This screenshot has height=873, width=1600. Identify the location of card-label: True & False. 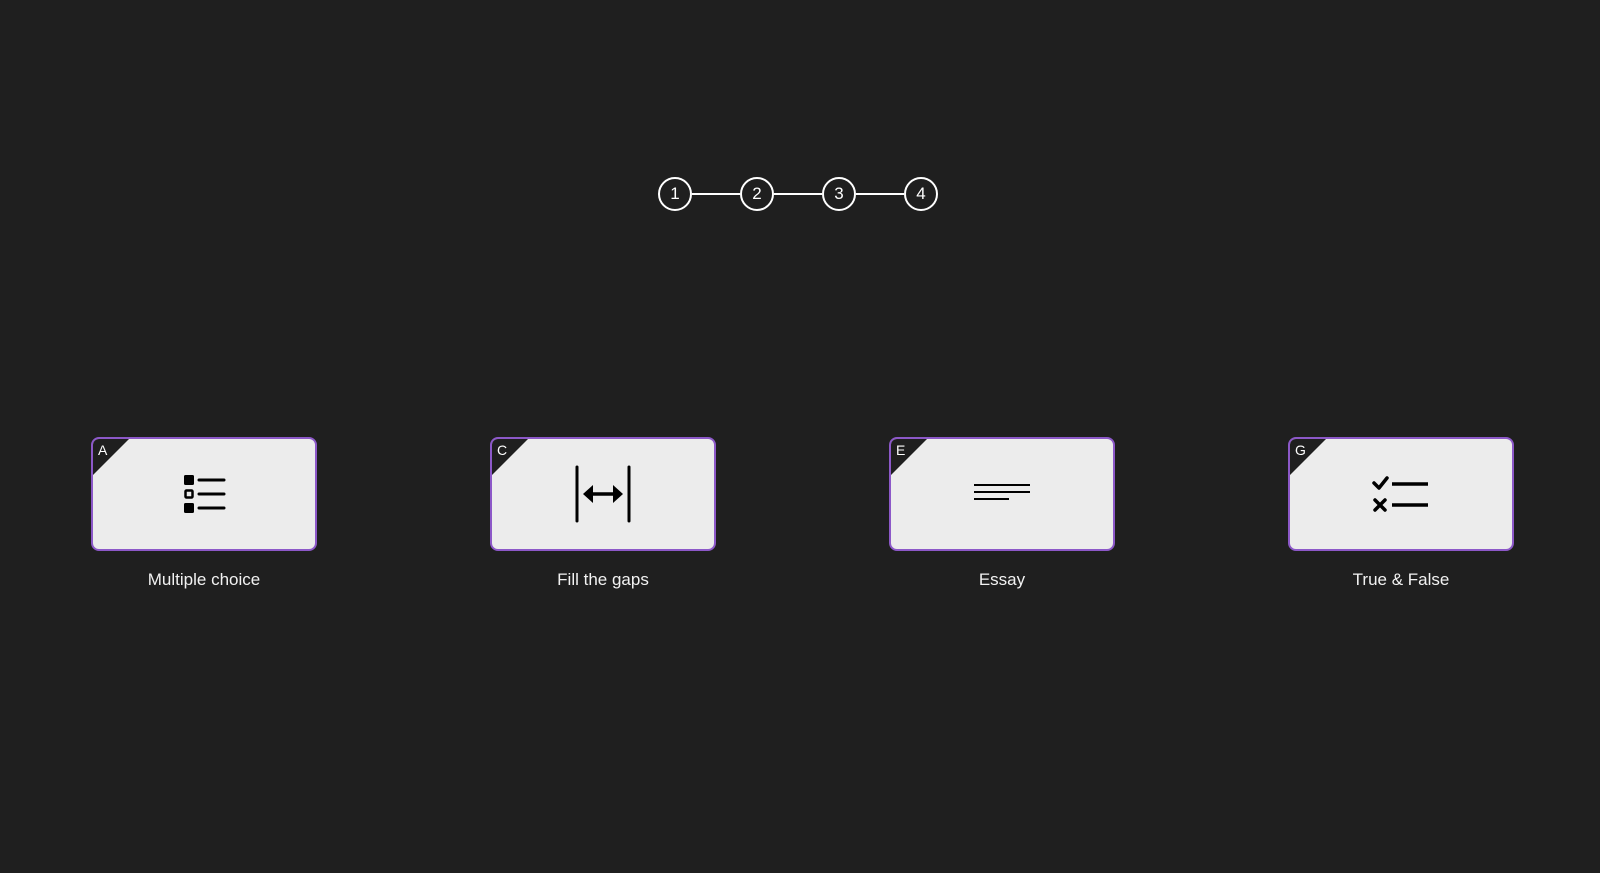
(1401, 579).